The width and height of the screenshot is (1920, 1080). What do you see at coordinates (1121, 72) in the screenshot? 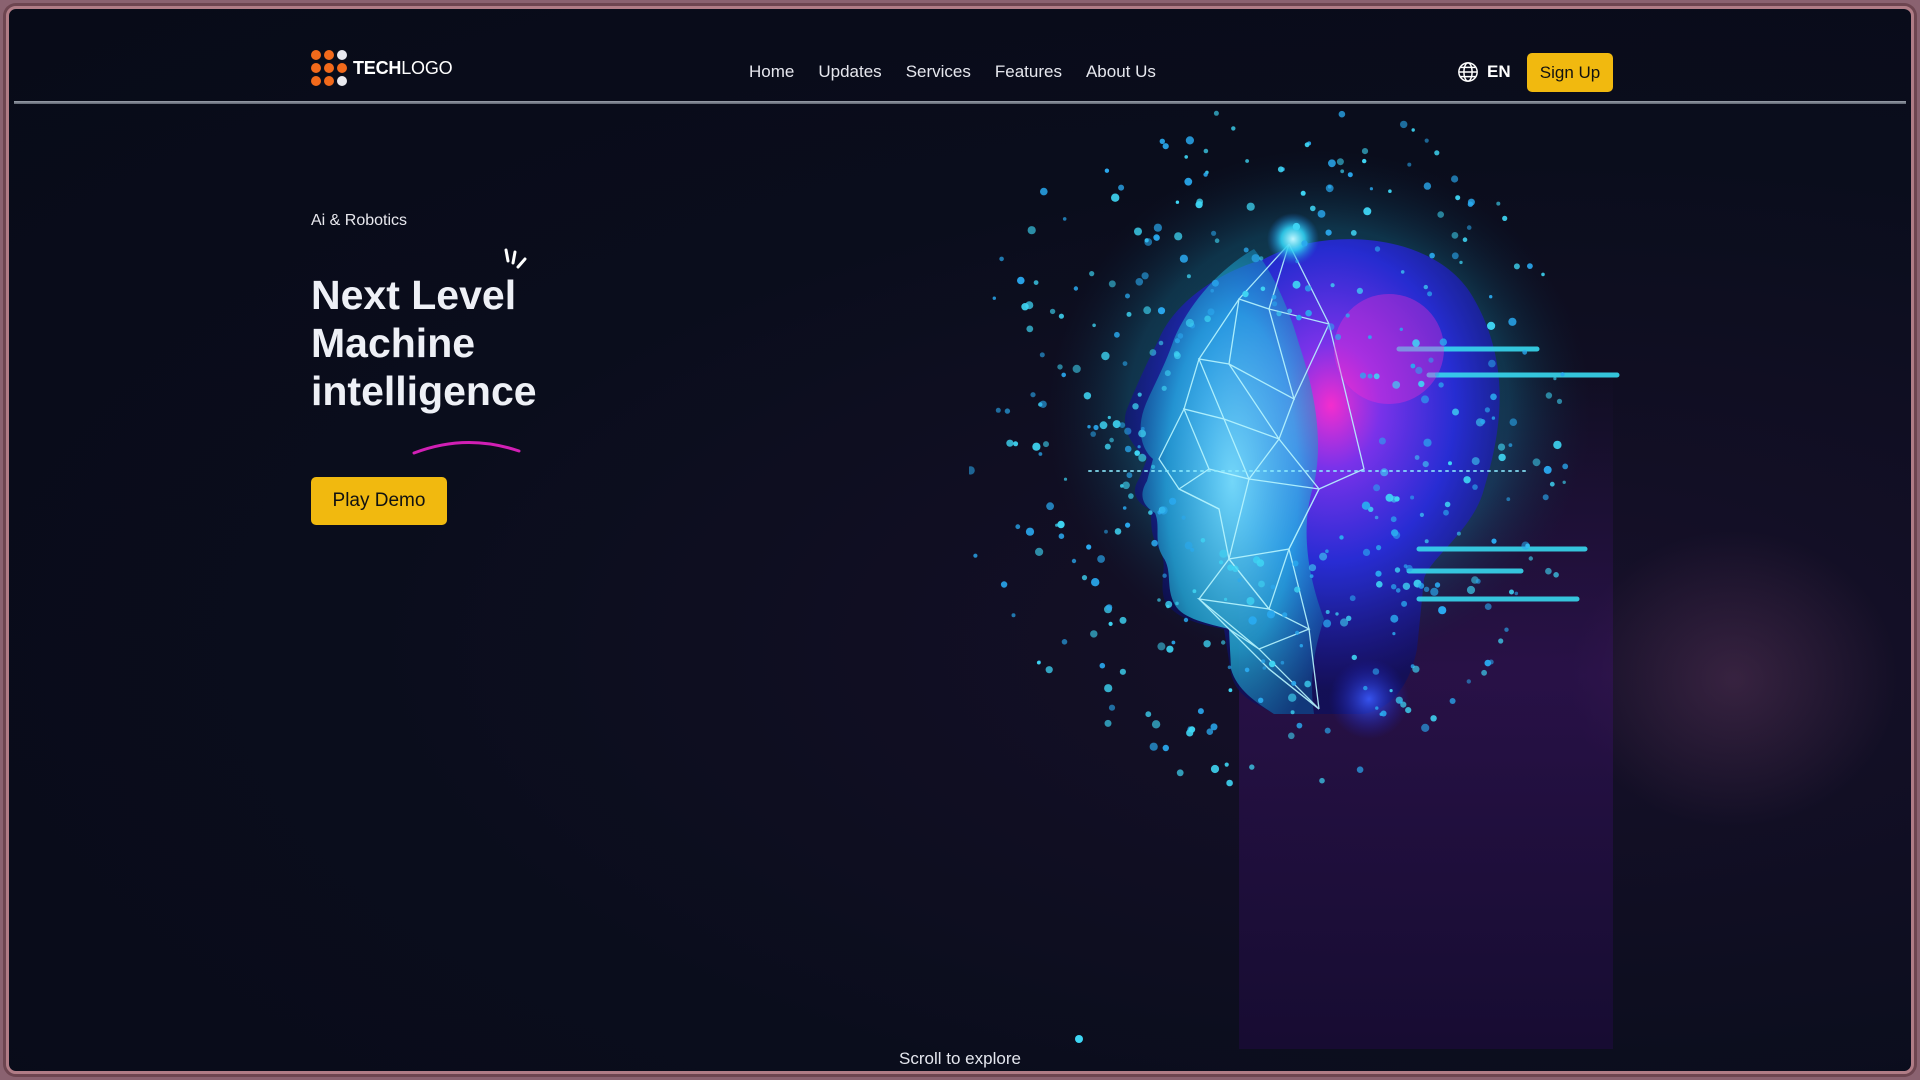
I see `nav-about-us: About Us` at bounding box center [1121, 72].